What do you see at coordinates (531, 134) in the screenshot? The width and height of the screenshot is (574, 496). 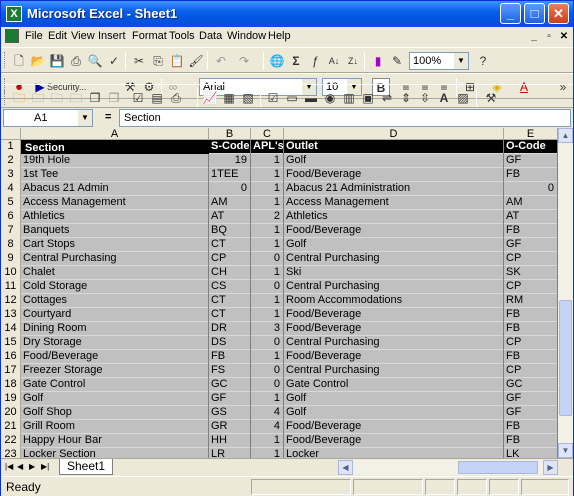 I see `column-header-e: E` at bounding box center [531, 134].